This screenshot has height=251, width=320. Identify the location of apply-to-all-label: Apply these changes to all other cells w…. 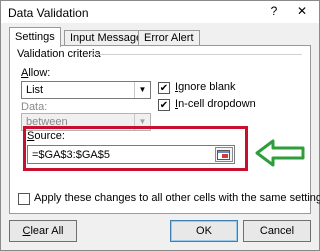
(177, 198).